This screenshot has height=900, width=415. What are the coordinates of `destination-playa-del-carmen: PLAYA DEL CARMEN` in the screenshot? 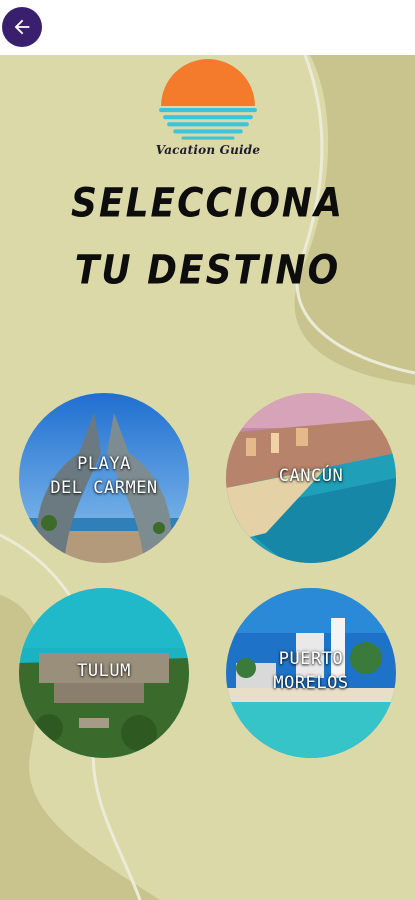 It's located at (104, 478).